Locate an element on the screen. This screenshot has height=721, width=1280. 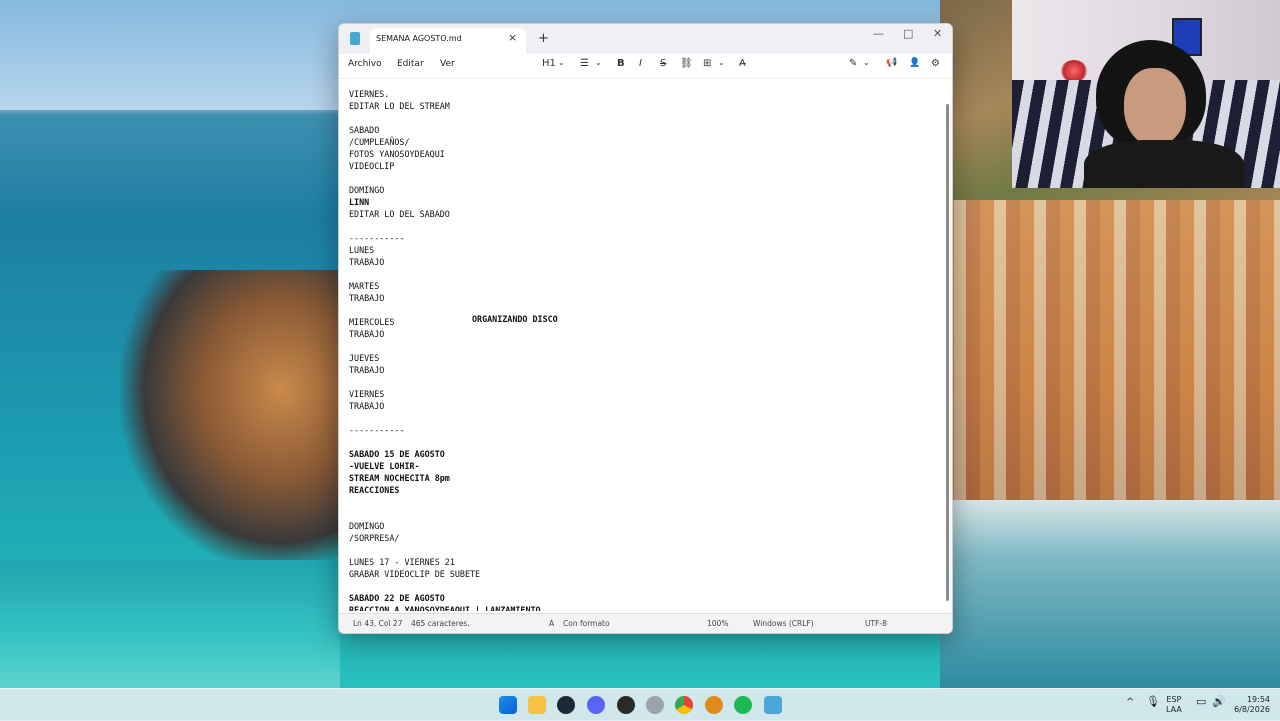
settings-icon: ⚙ is located at coordinates (935, 63).